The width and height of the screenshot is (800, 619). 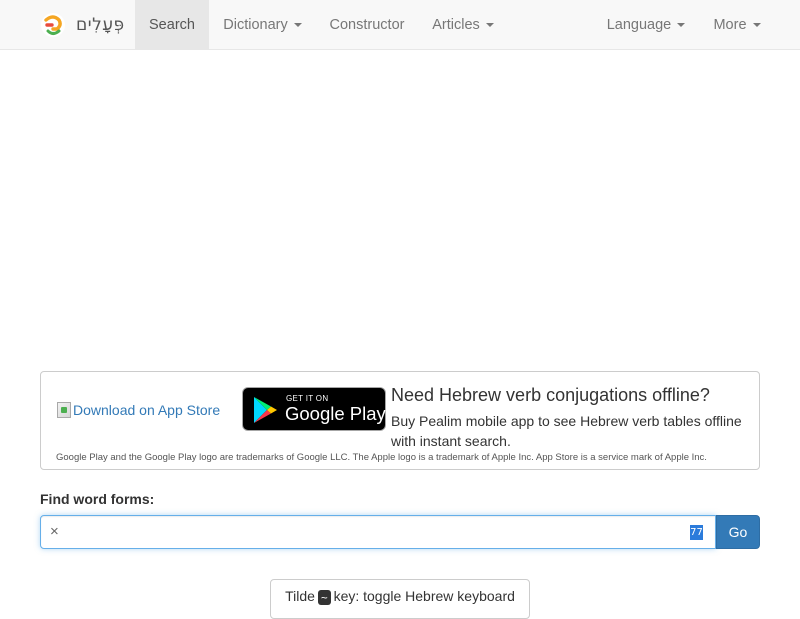 What do you see at coordinates (64, 410) in the screenshot?
I see `broken-image-icon` at bounding box center [64, 410].